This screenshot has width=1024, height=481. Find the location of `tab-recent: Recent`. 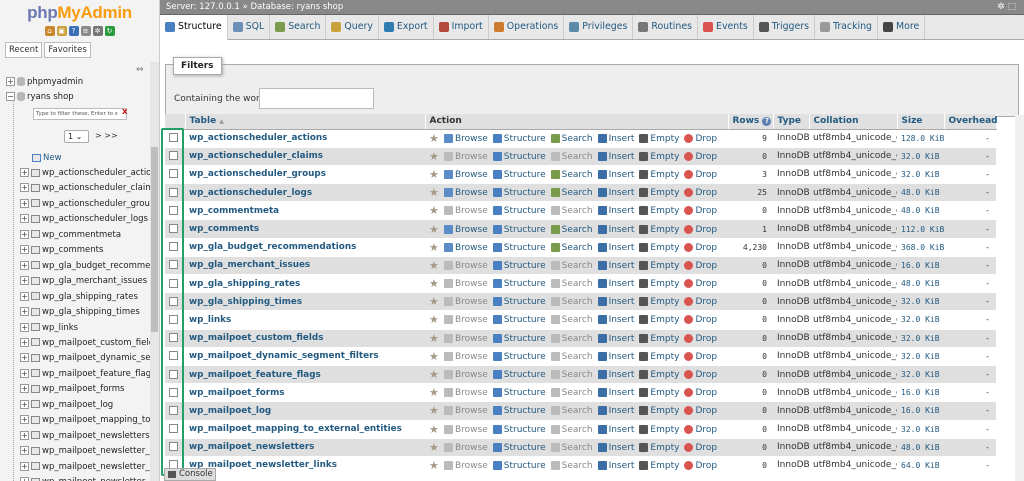

tab-recent: Recent is located at coordinates (24, 50).